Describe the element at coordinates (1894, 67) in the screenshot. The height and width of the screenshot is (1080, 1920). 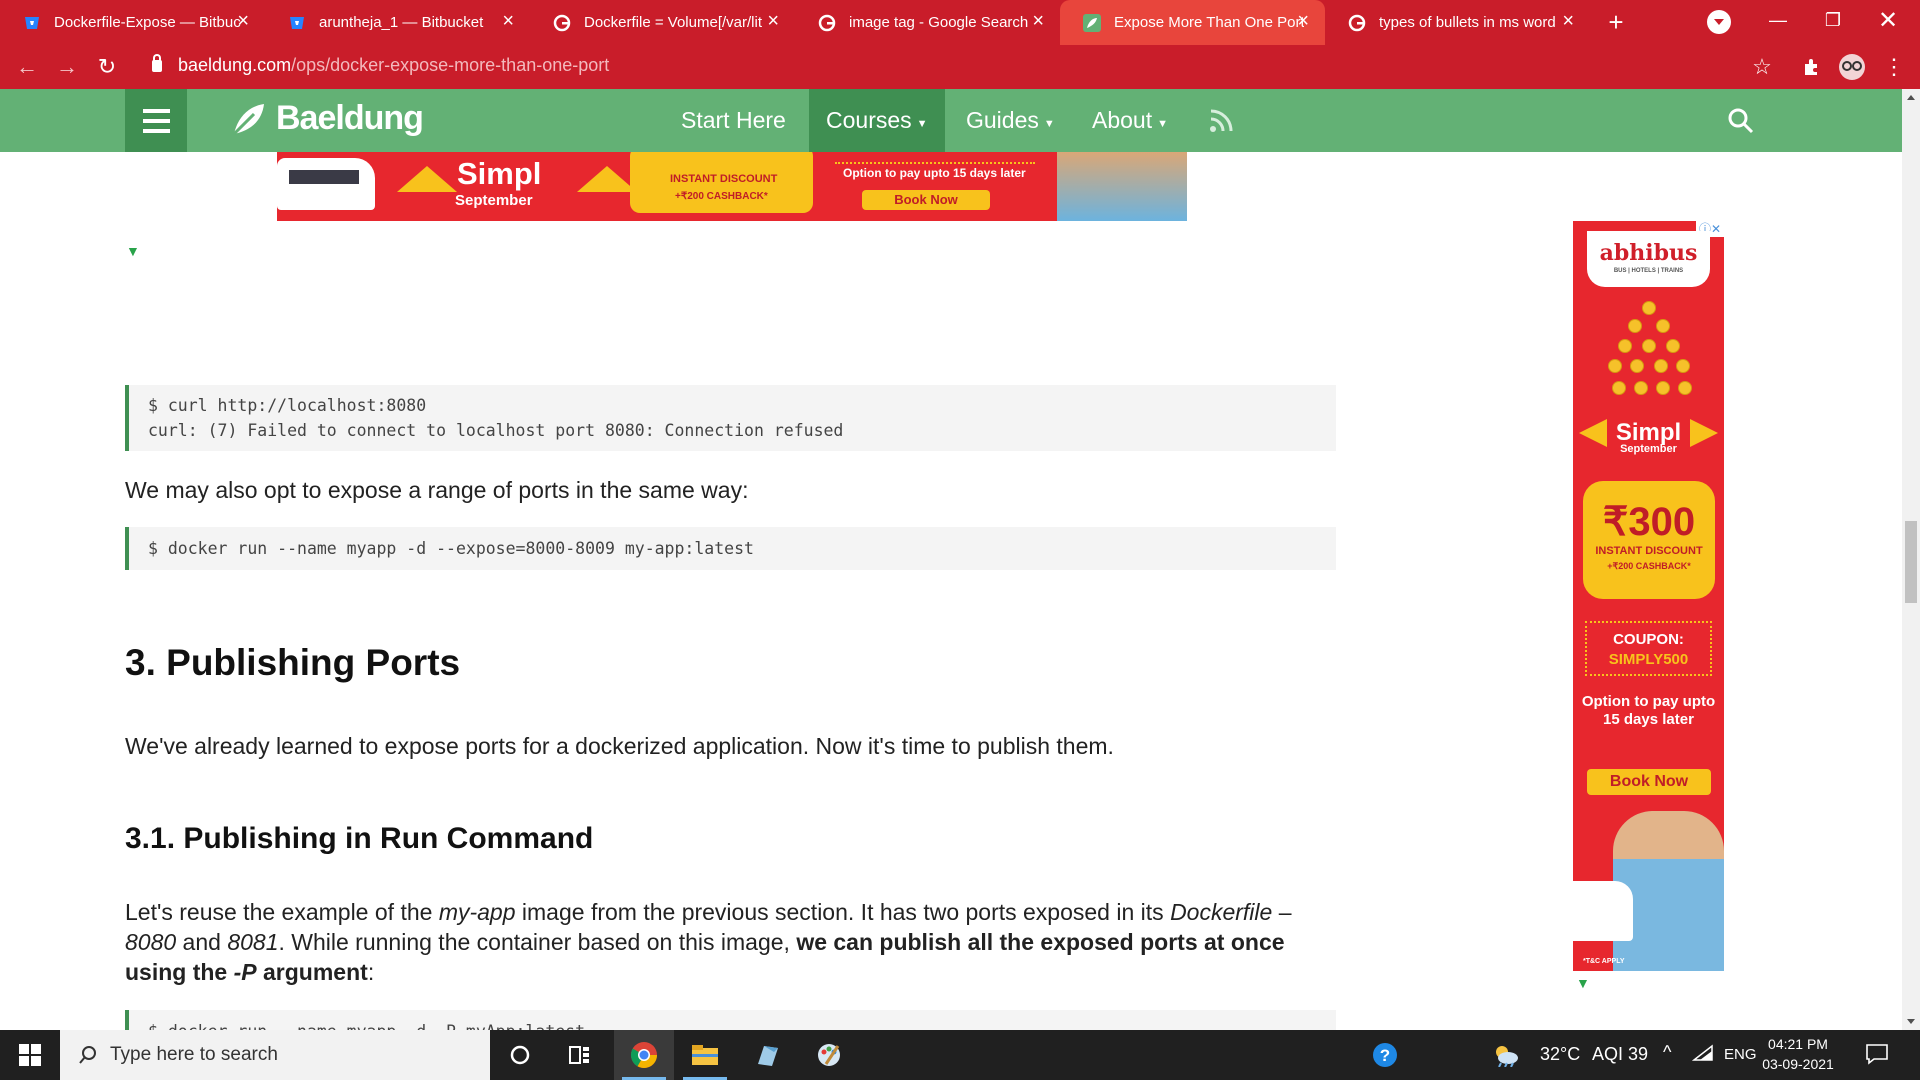
I see `browser-menu-icon: ⋮` at that location.